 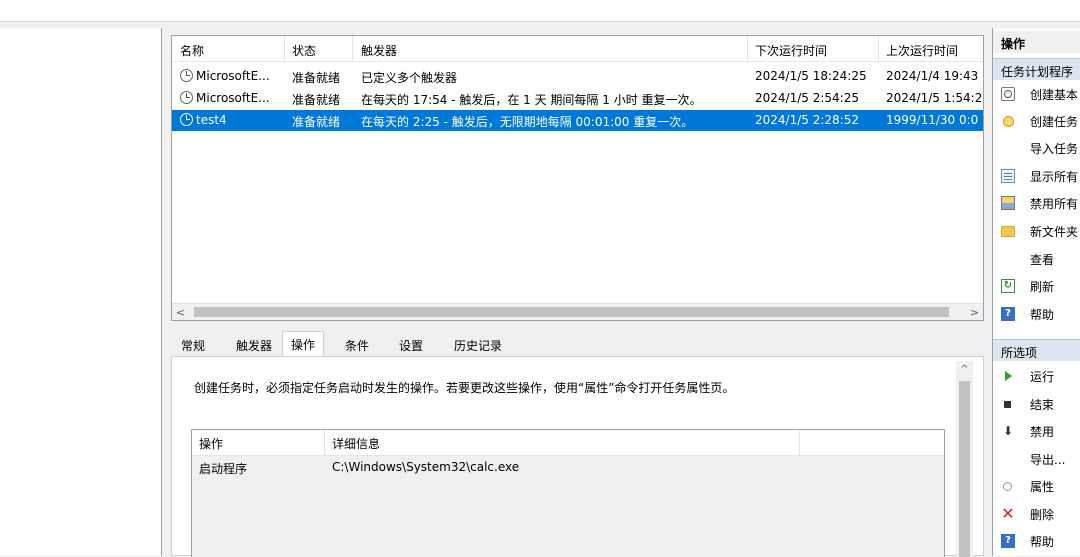 What do you see at coordinates (232, 120) in the screenshot?
I see `task-name-cell: test4` at bounding box center [232, 120].